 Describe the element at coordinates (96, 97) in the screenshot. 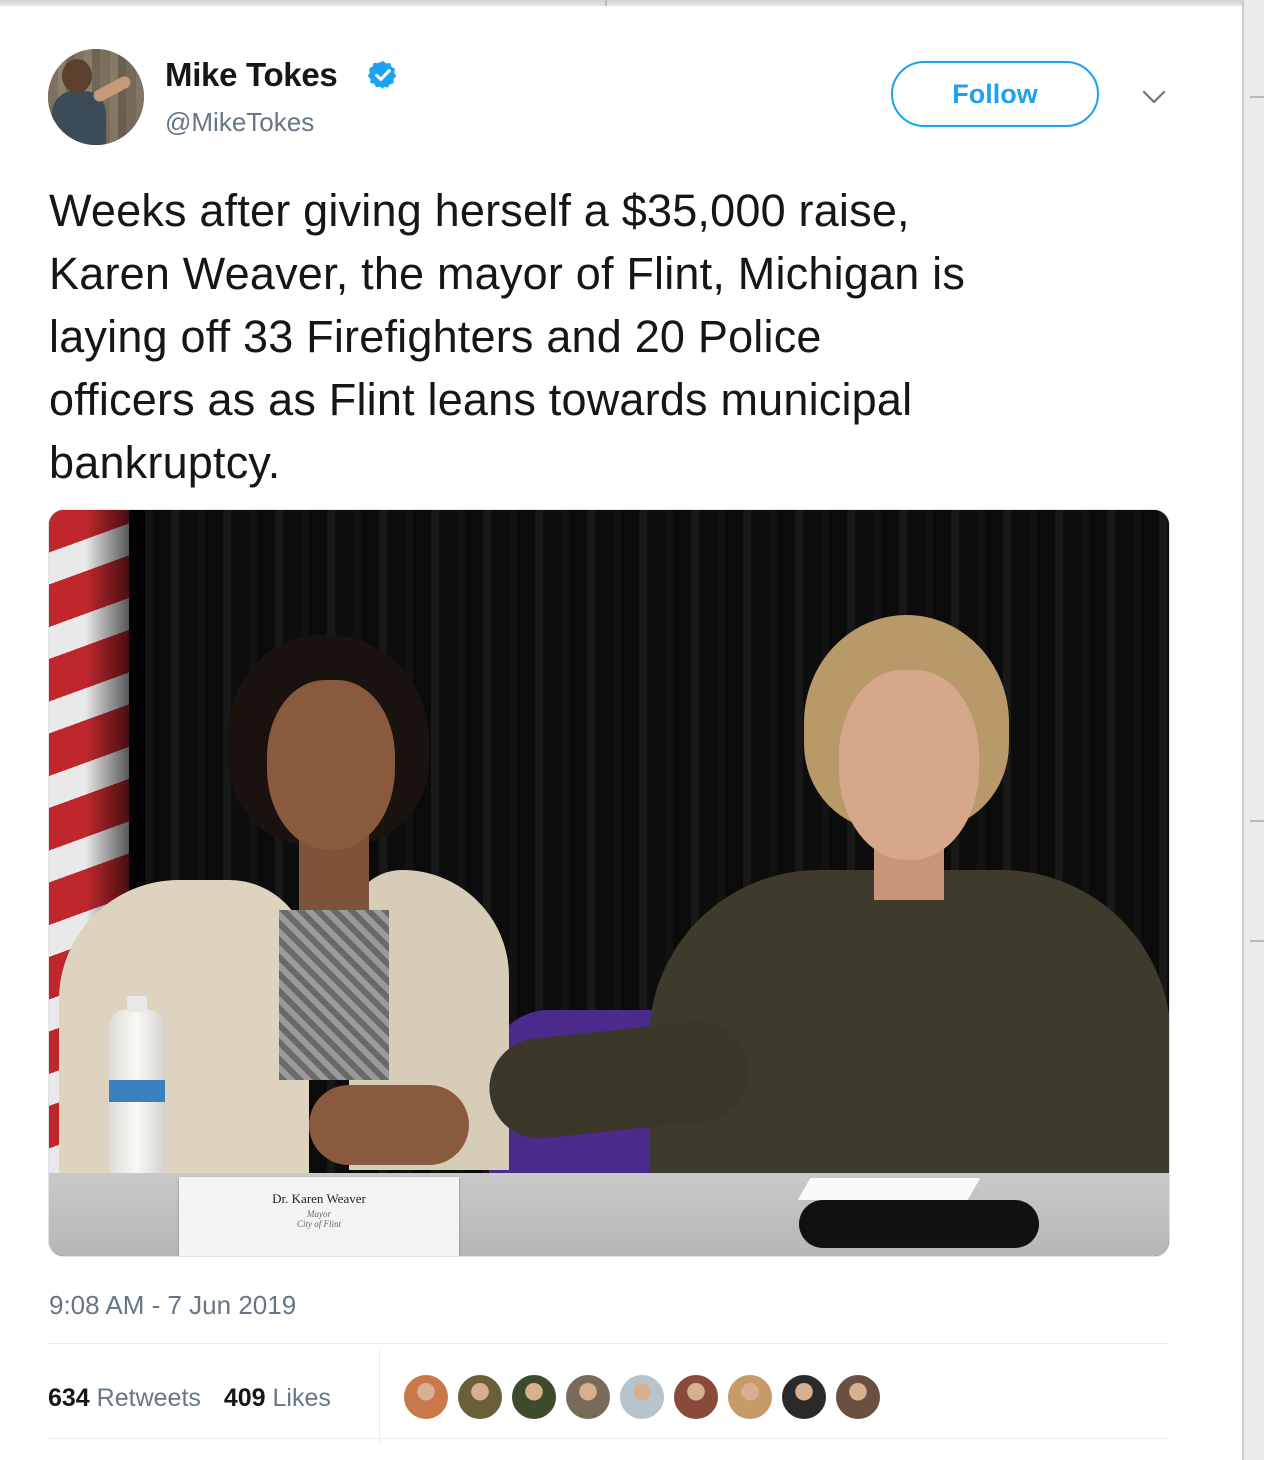

I see `profile-avatar` at that location.